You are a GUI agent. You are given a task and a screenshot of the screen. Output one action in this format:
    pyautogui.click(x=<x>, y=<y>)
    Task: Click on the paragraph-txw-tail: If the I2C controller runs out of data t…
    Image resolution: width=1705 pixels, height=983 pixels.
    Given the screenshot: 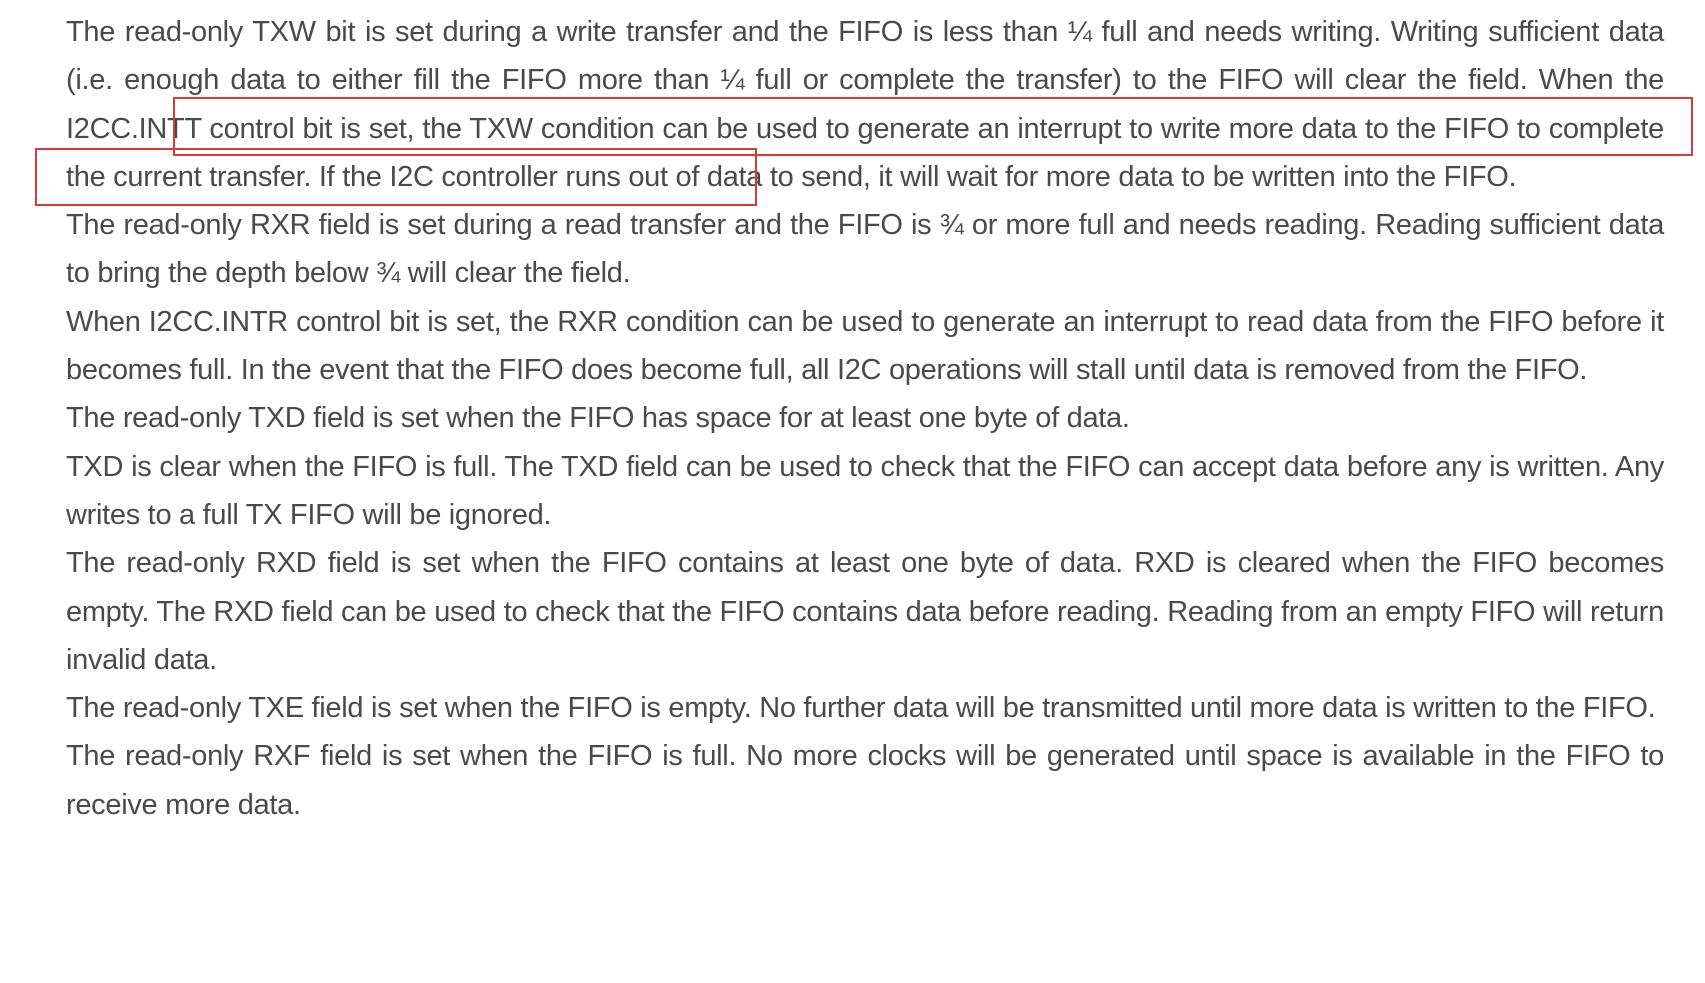 What is the action you would take?
    pyautogui.click(x=914, y=176)
    